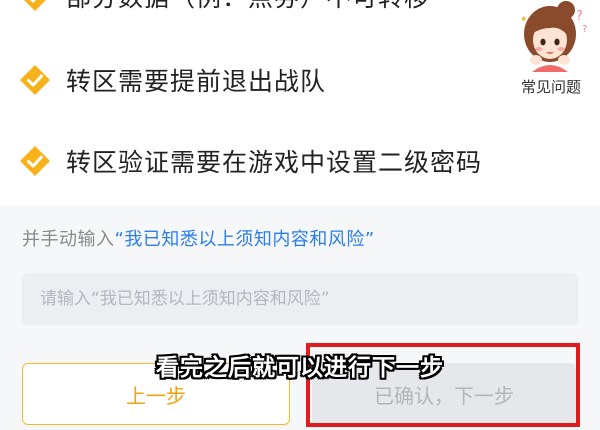  I want to click on notice-item: 转区需要提前退出战队, so click(172, 80).